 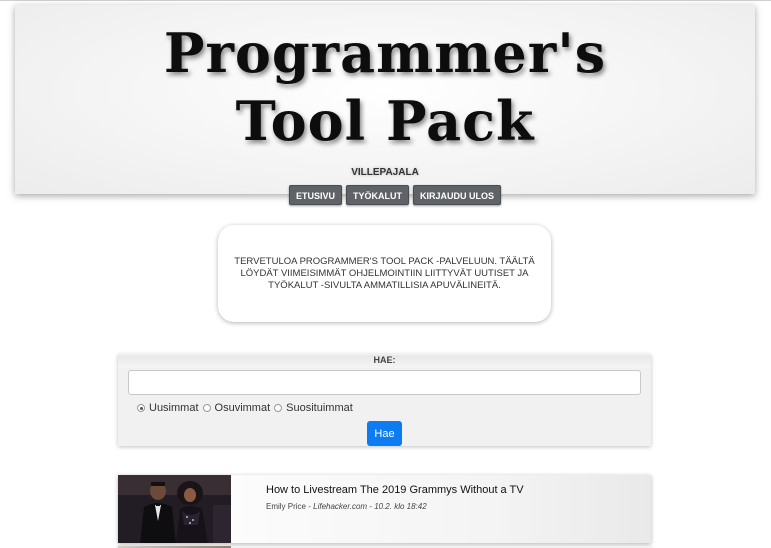 I want to click on news-thumbnail-image, so click(x=174, y=509).